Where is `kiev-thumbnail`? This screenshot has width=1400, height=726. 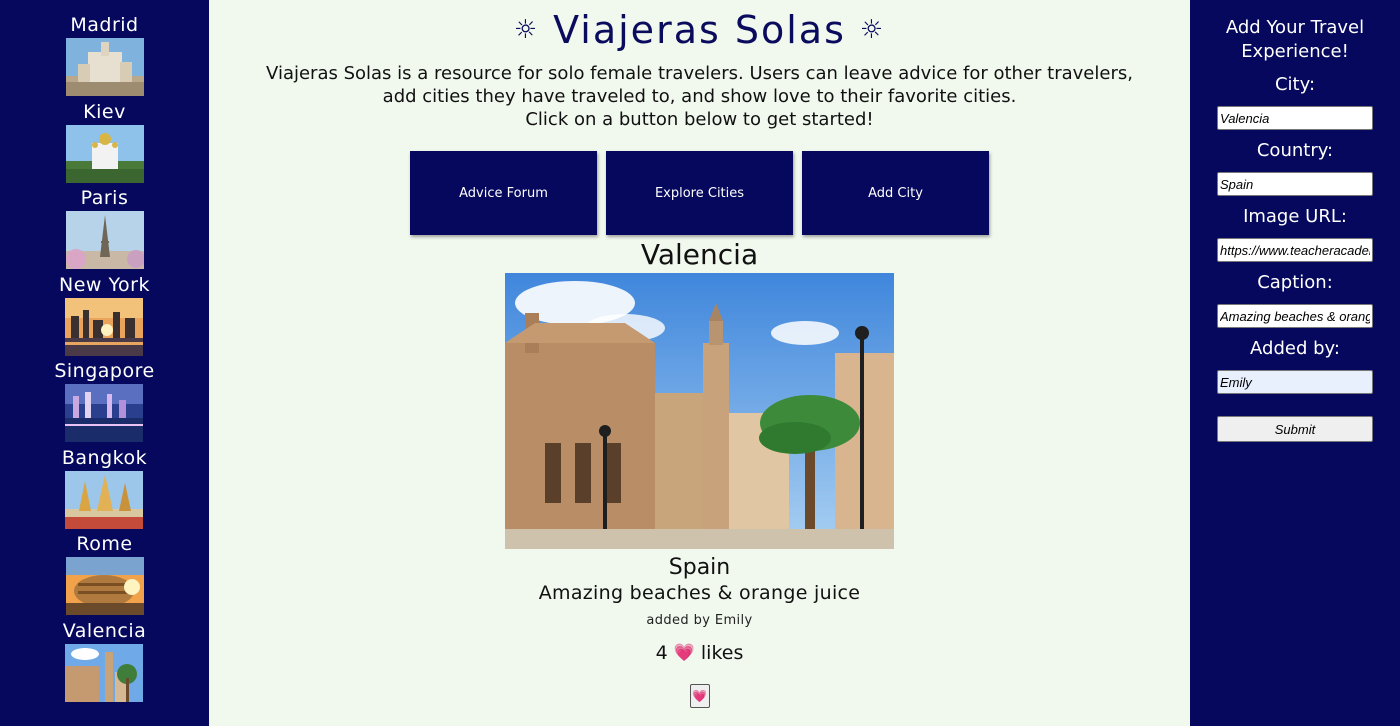
kiev-thumbnail is located at coordinates (104, 153).